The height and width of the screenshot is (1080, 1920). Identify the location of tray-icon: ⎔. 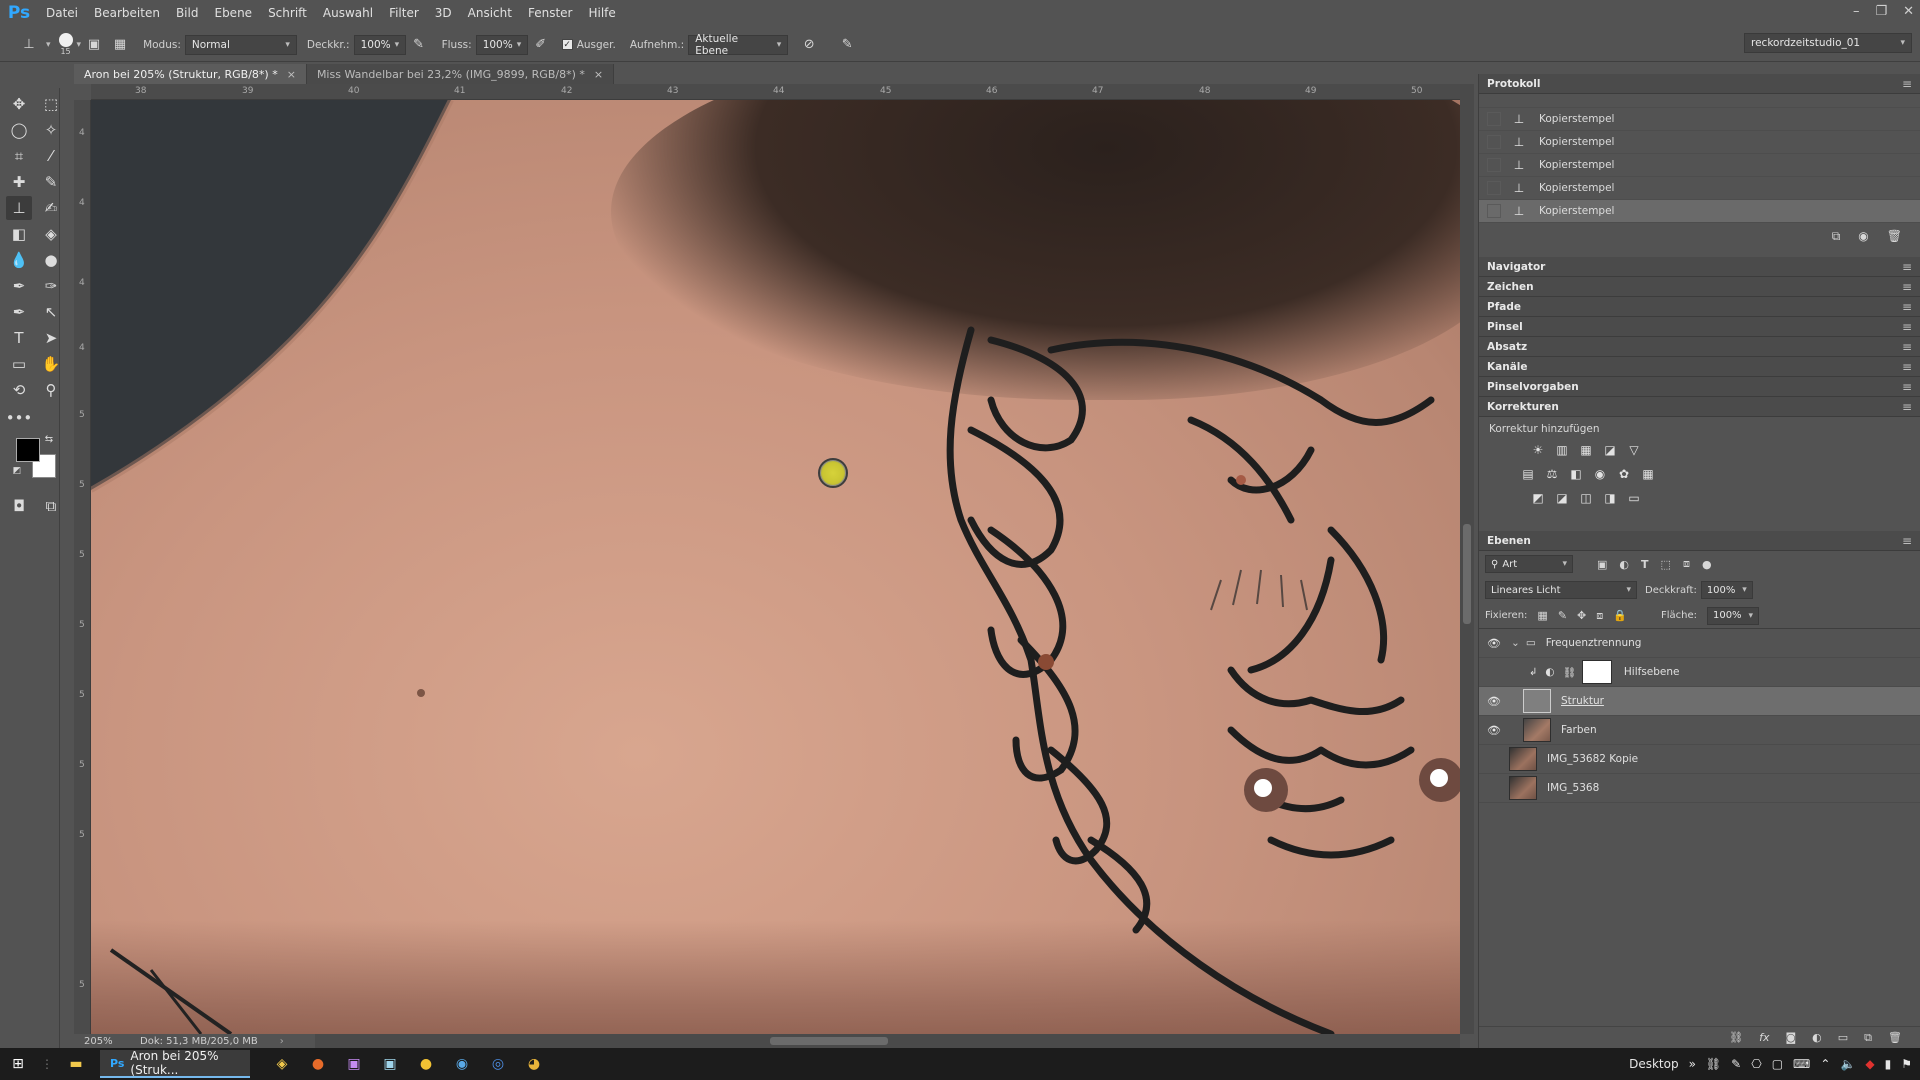
(1756, 1064).